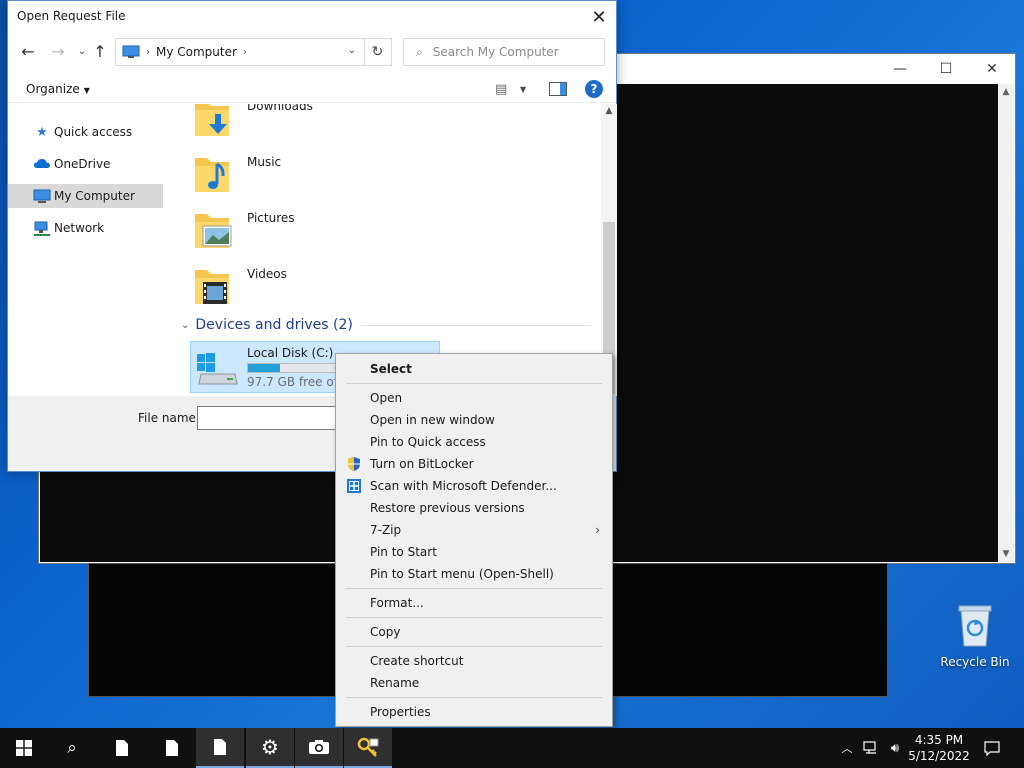 Image resolution: width=1024 pixels, height=768 pixels. I want to click on scroll-down-icon: ▼, so click(1006, 554).